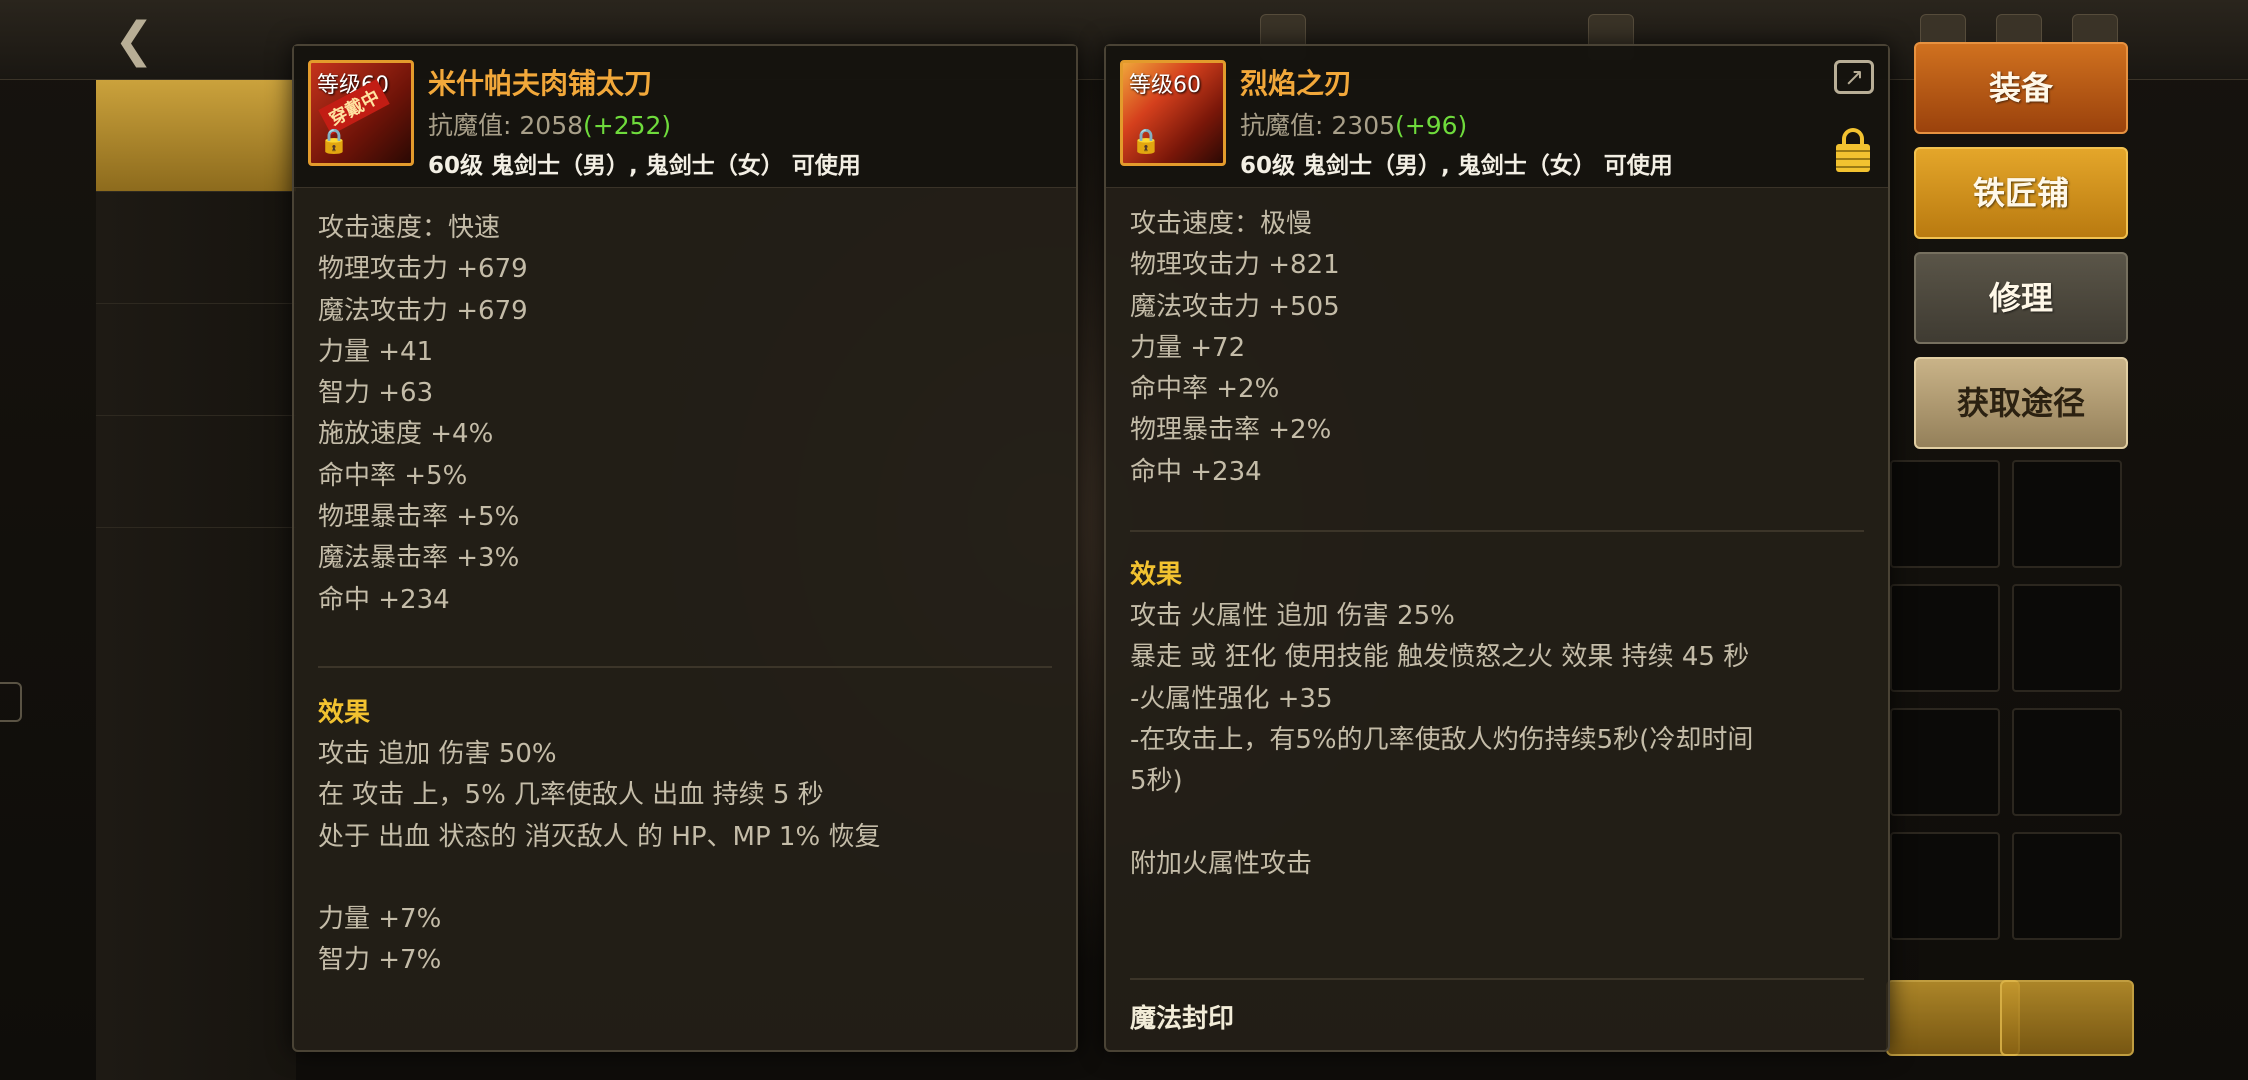 This screenshot has height=1080, width=2248. Describe the element at coordinates (2021, 298) in the screenshot. I see `repair-button: 修理` at that location.